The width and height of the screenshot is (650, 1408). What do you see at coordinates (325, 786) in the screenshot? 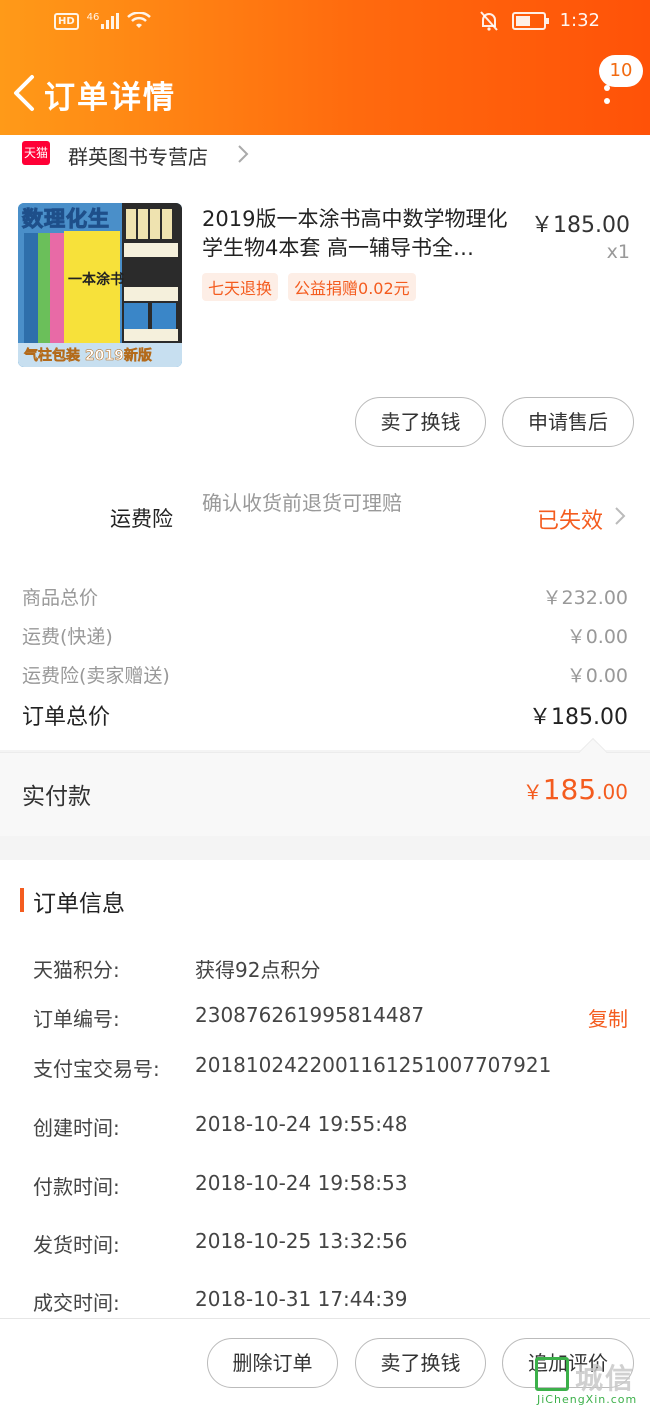
I see `actual-payment-row: 实付款 ￥185.00` at bounding box center [325, 786].